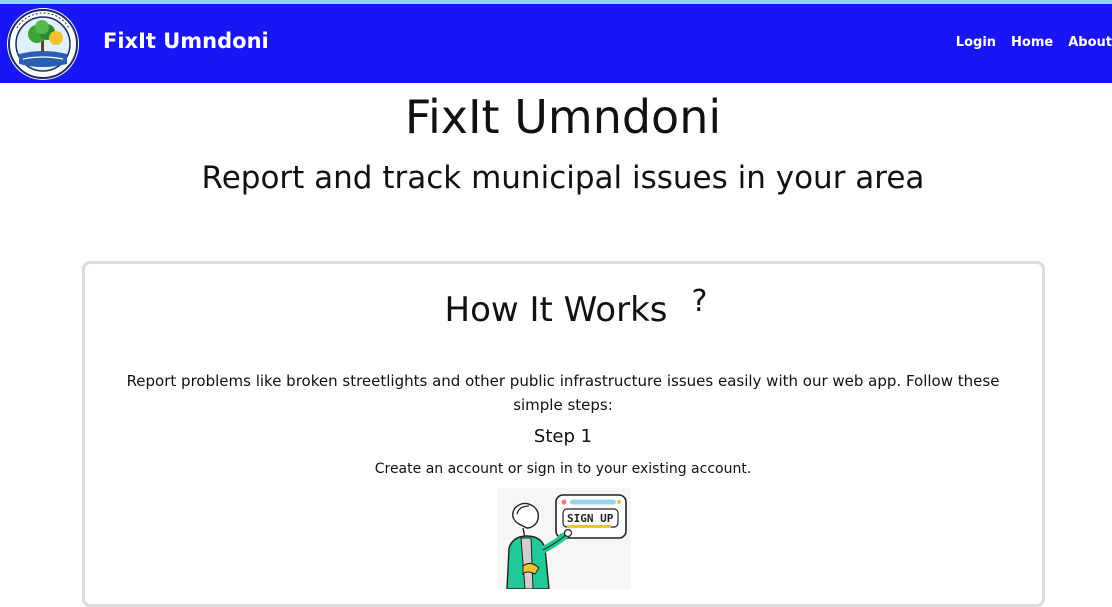  I want to click on how-it-works-title: How It Works, so click(556, 310).